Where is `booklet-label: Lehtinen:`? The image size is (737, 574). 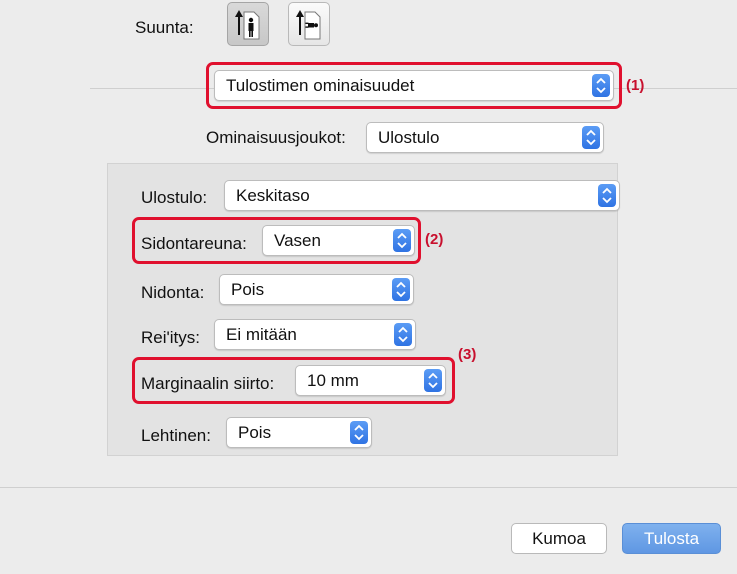
booklet-label: Lehtinen: is located at coordinates (176, 435).